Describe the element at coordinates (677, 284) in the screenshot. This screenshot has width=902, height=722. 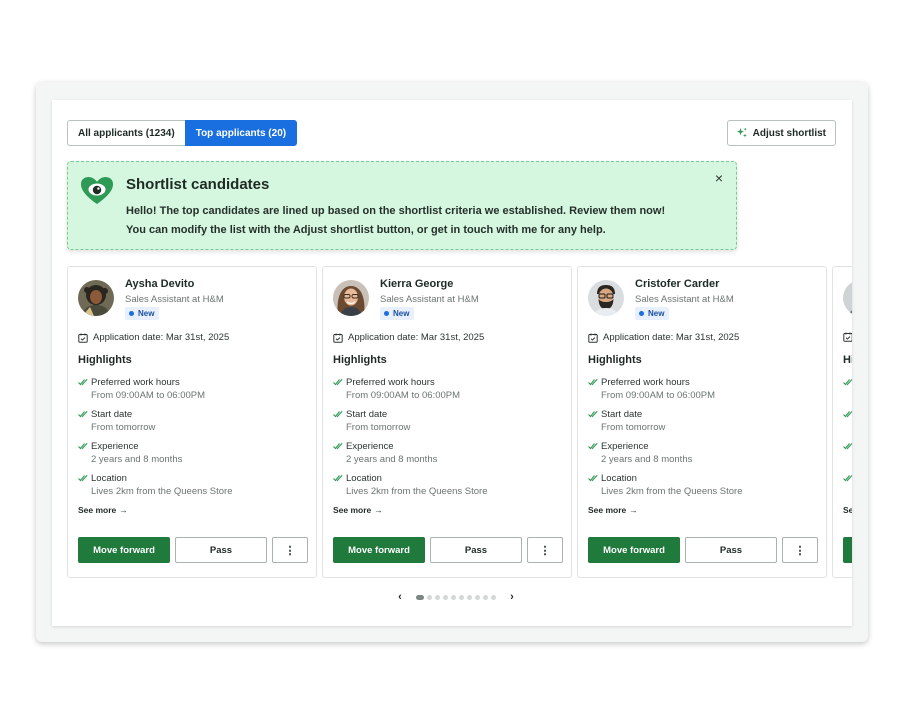
I see `candidate-name: Cristofer Carder` at that location.